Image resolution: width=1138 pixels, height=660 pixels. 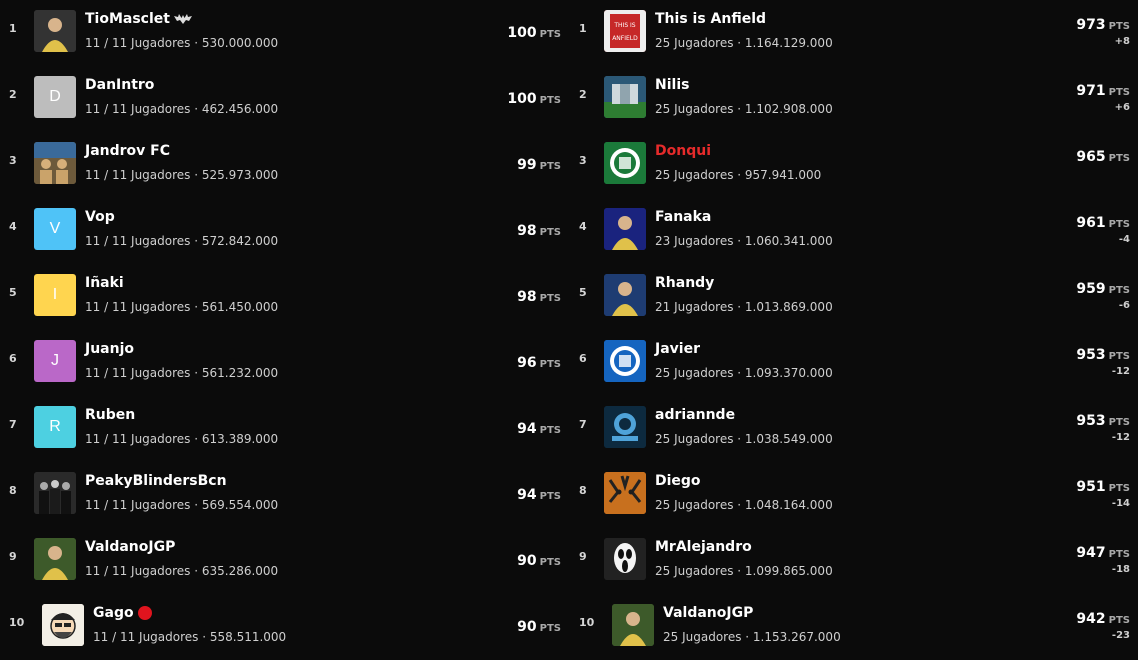 I want to click on team-name: Iñaki, so click(x=104, y=283).